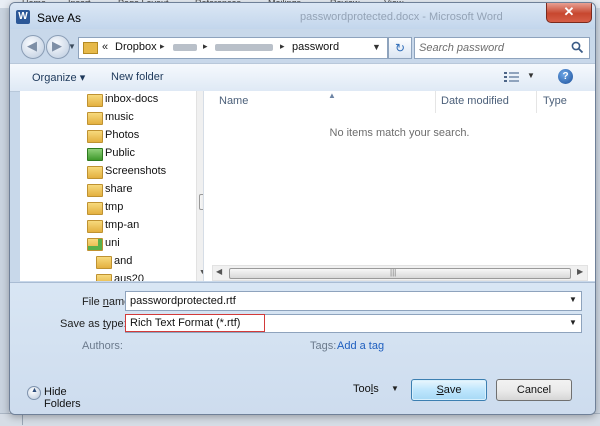 This screenshot has height=426, width=600. What do you see at coordinates (123, 261) in the screenshot?
I see `folder-label: and` at bounding box center [123, 261].